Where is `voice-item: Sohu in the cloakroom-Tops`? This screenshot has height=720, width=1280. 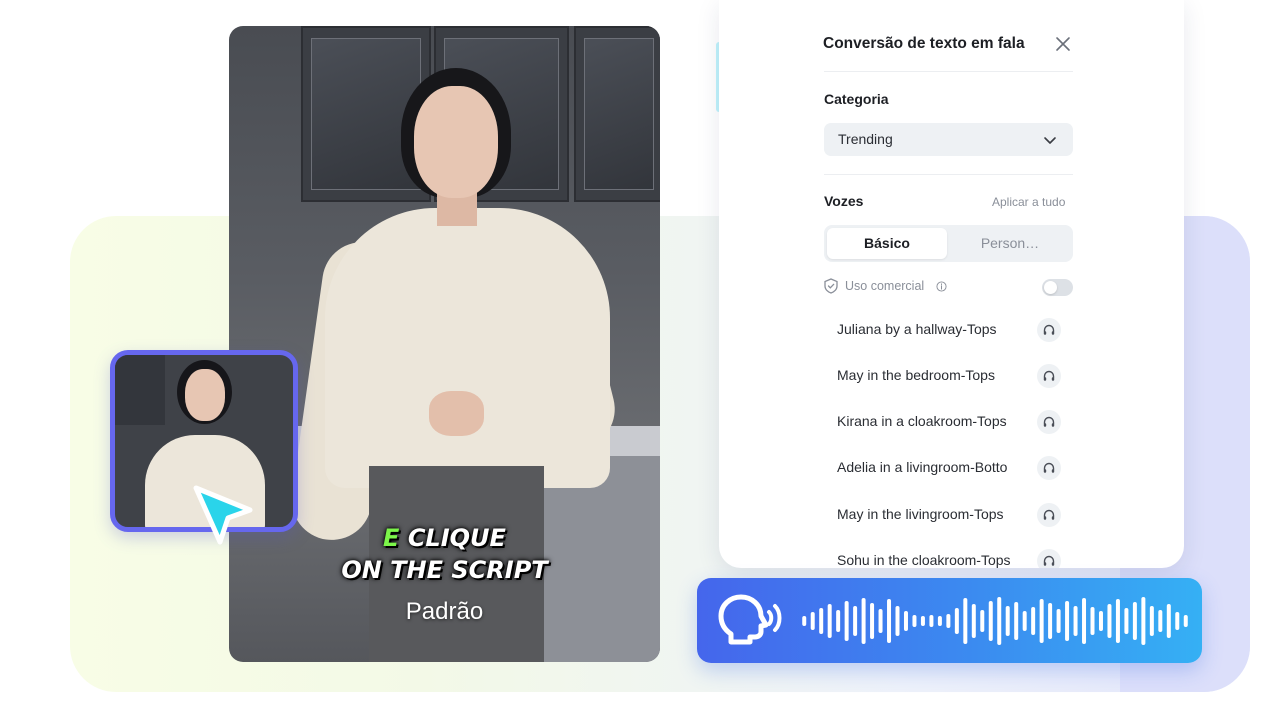
voice-item: Sohu in the cloakroom-Tops is located at coordinates (948, 554).